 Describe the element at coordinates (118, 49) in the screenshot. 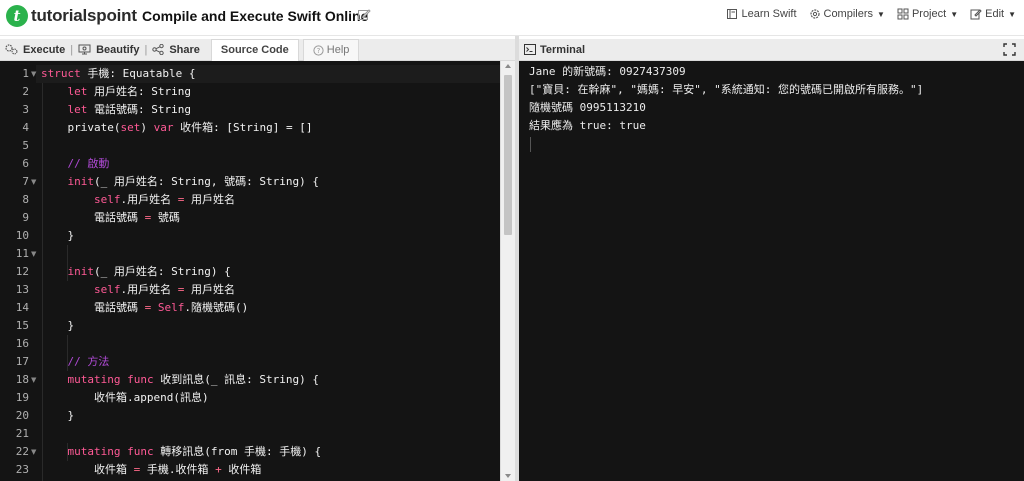

I see `beautify-label: Beautify` at that location.